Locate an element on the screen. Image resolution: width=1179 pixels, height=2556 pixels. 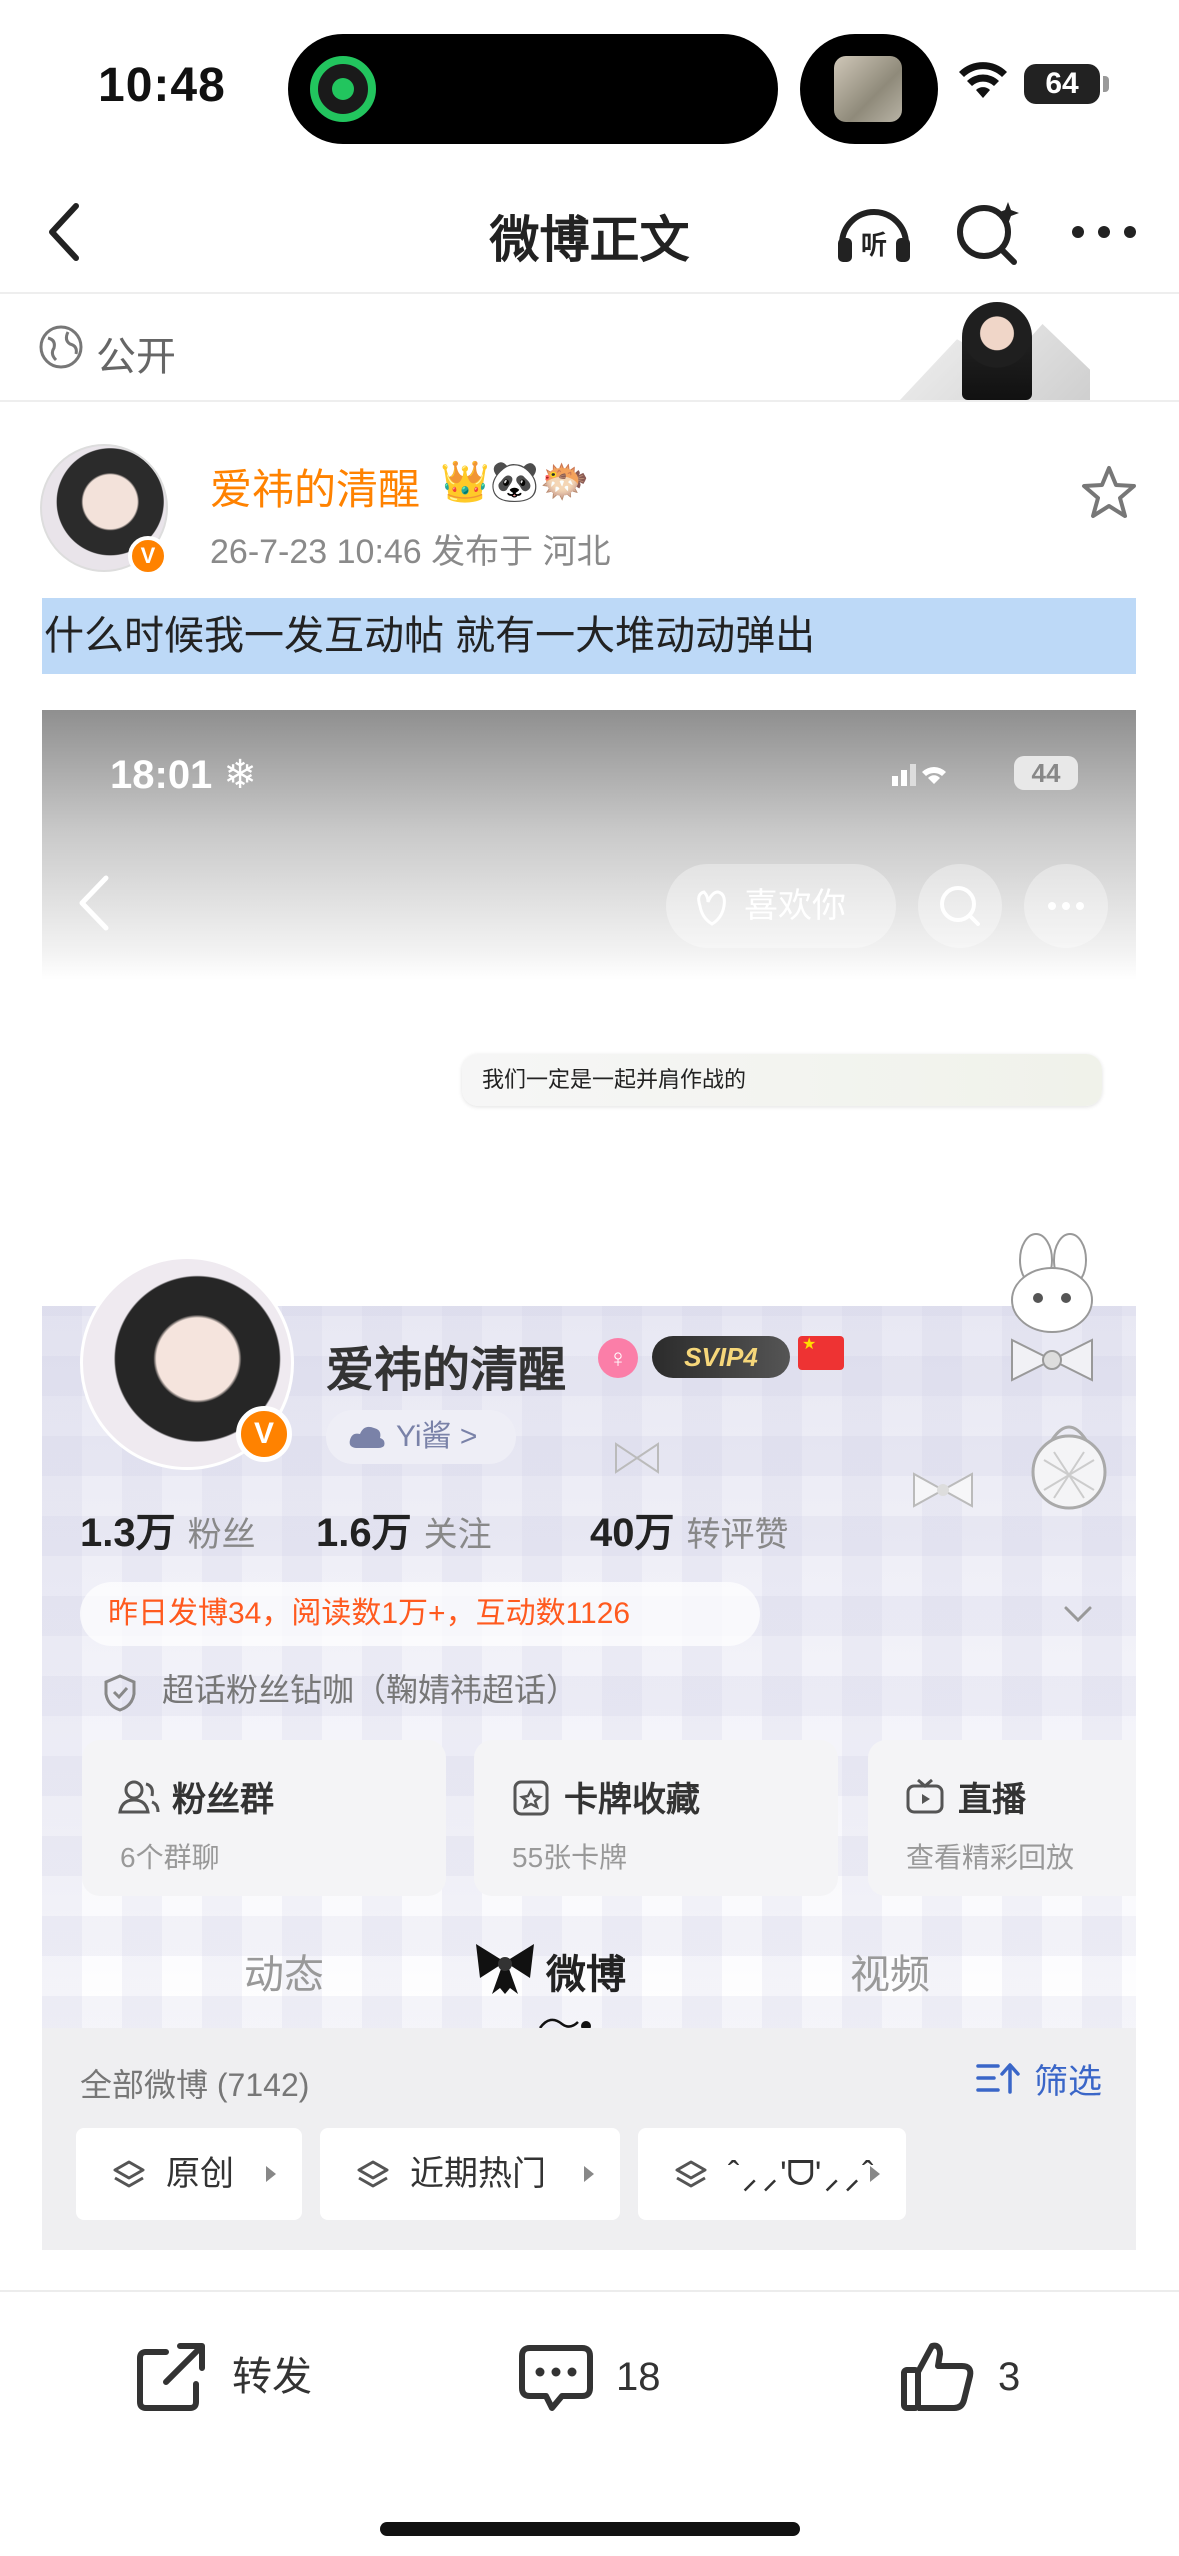
status-bar: 10:48 64 is located at coordinates (589, 85).